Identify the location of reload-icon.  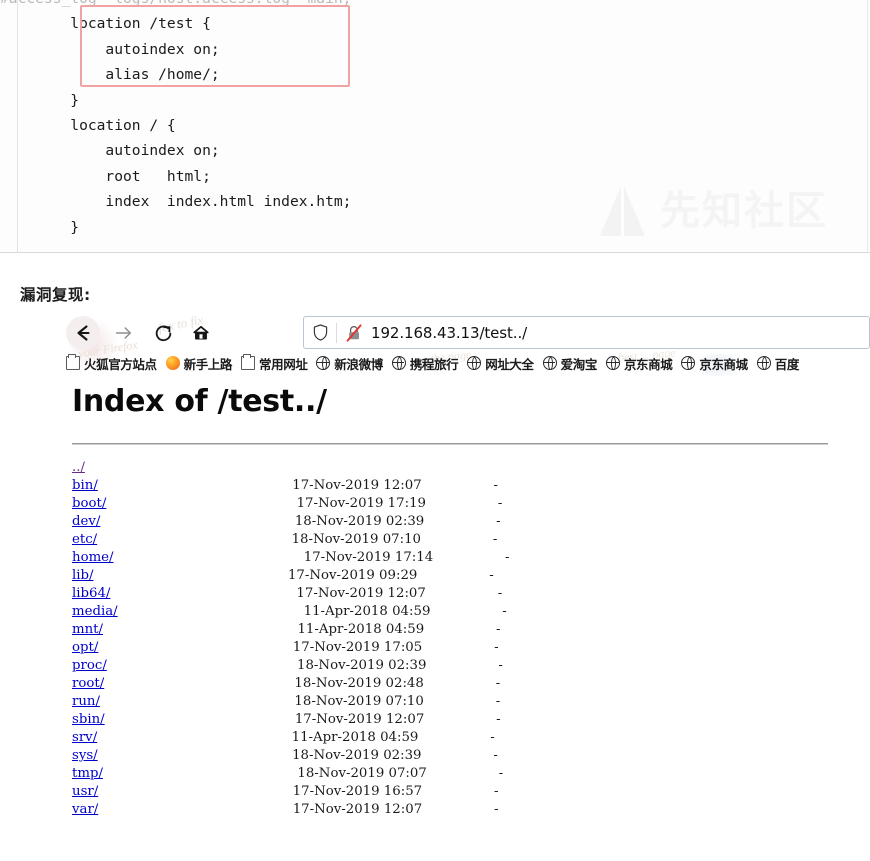
(163, 333).